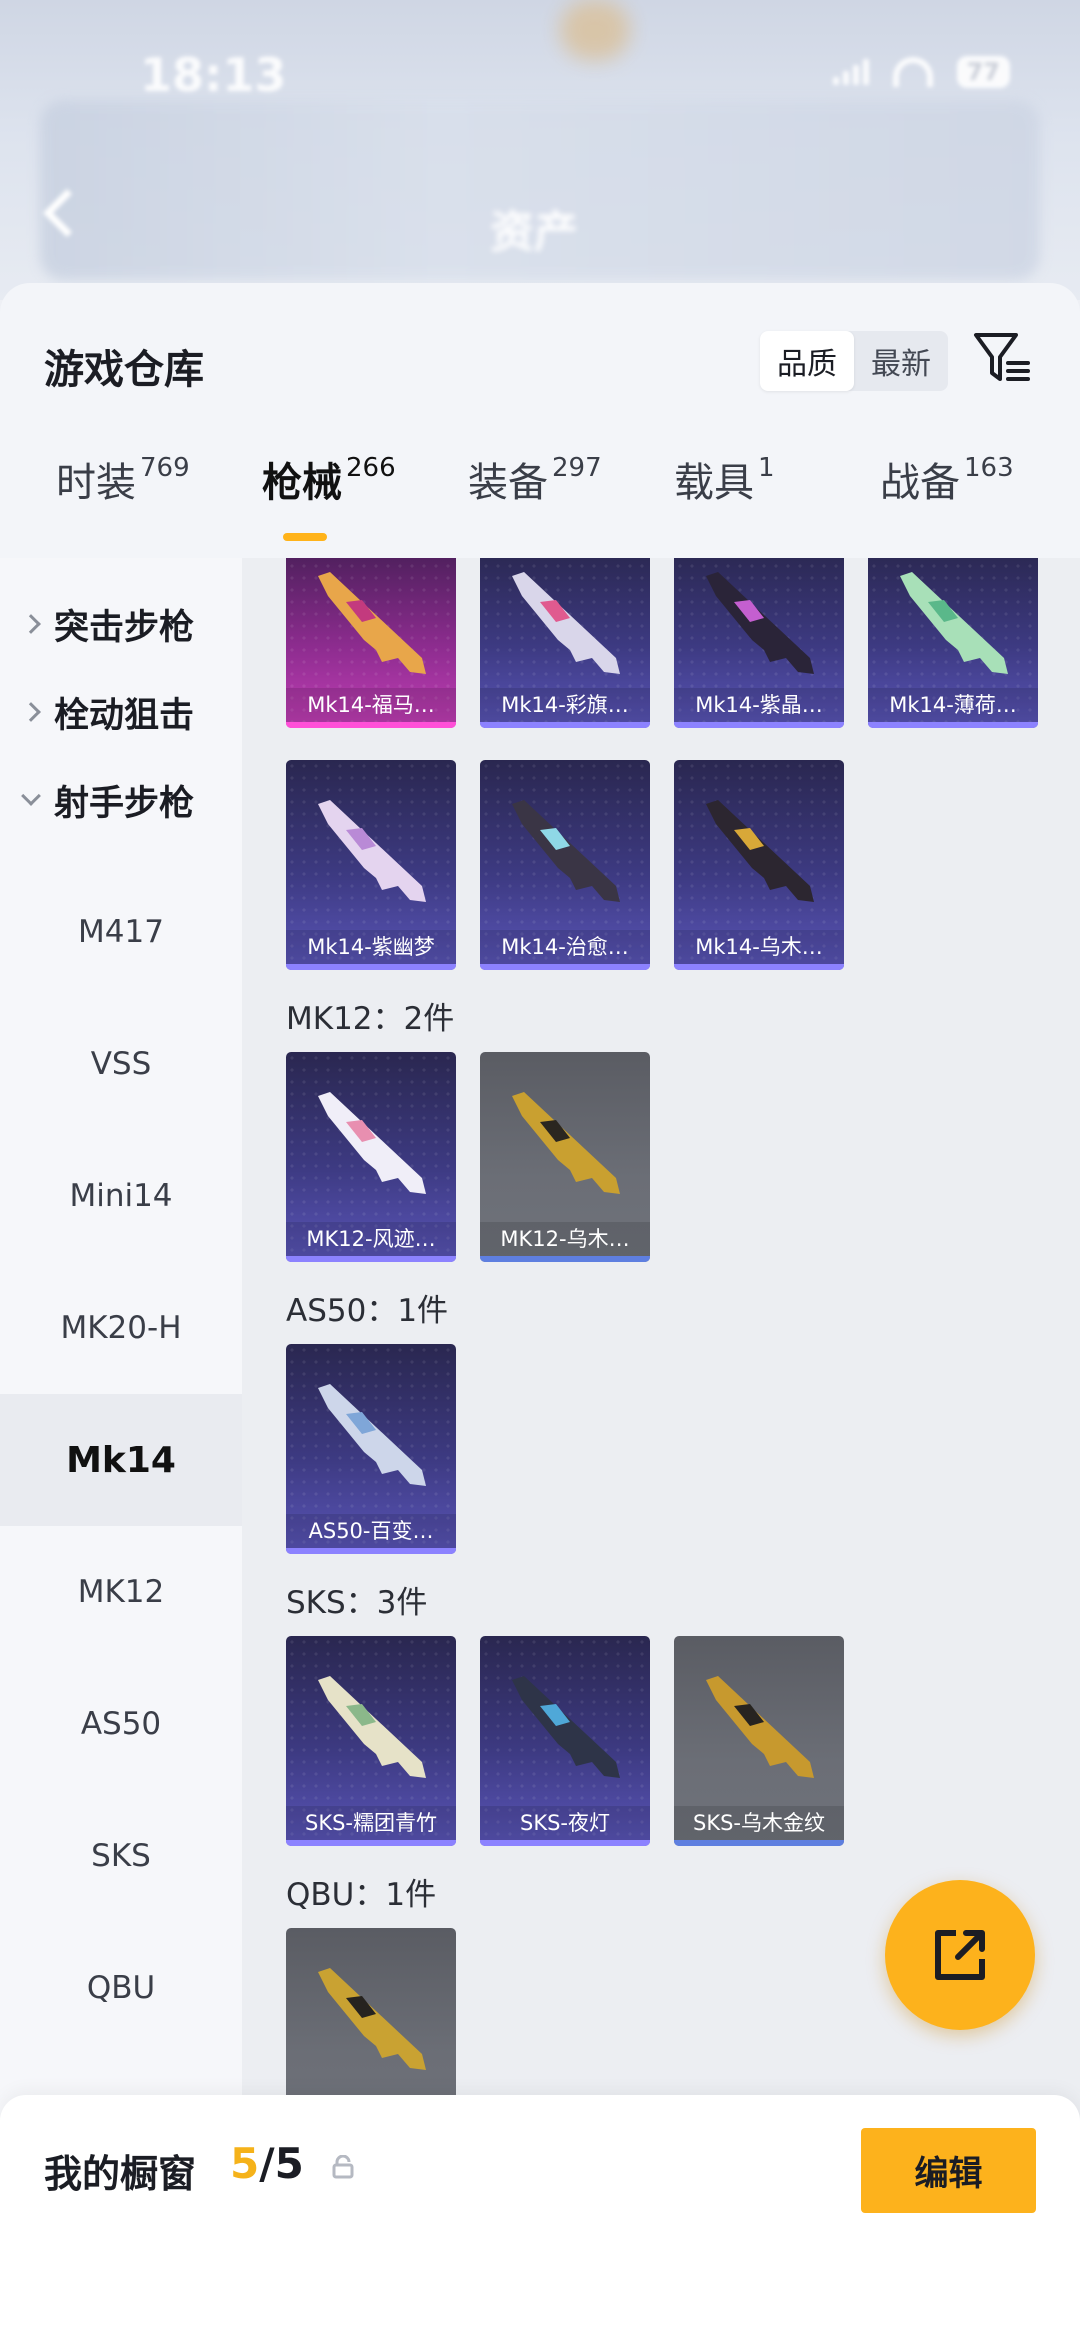 This screenshot has width=1080, height=2341. I want to click on tab-label: 装备, so click(508, 483).